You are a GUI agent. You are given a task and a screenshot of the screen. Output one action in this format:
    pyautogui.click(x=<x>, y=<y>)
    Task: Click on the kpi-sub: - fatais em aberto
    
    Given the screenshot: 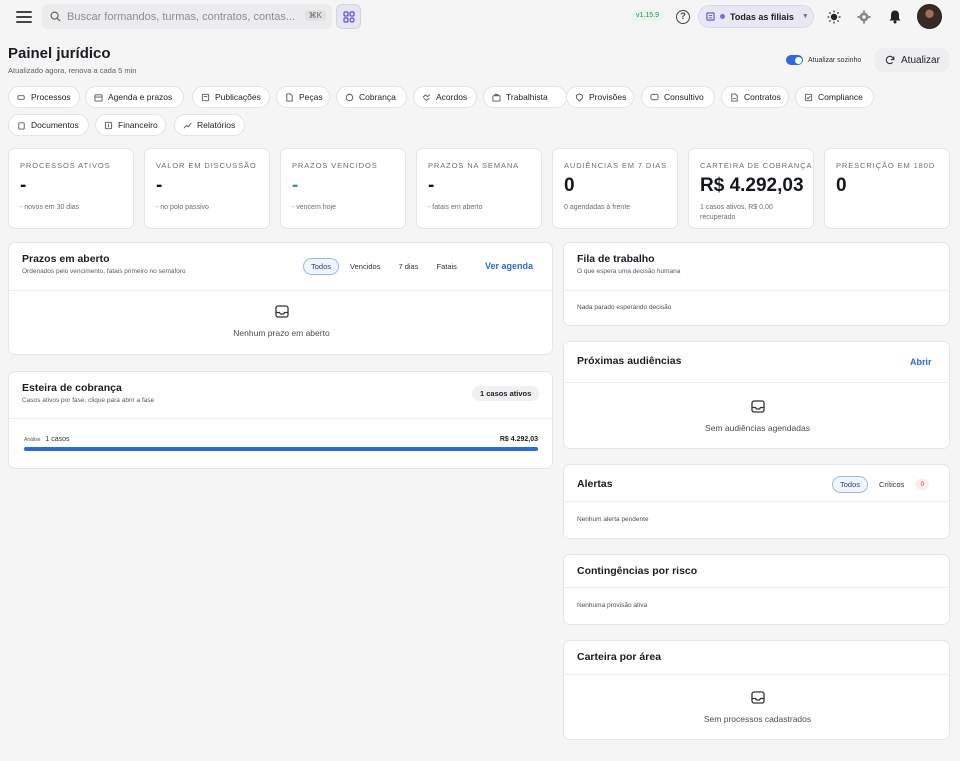 What is the action you would take?
    pyautogui.click(x=455, y=207)
    